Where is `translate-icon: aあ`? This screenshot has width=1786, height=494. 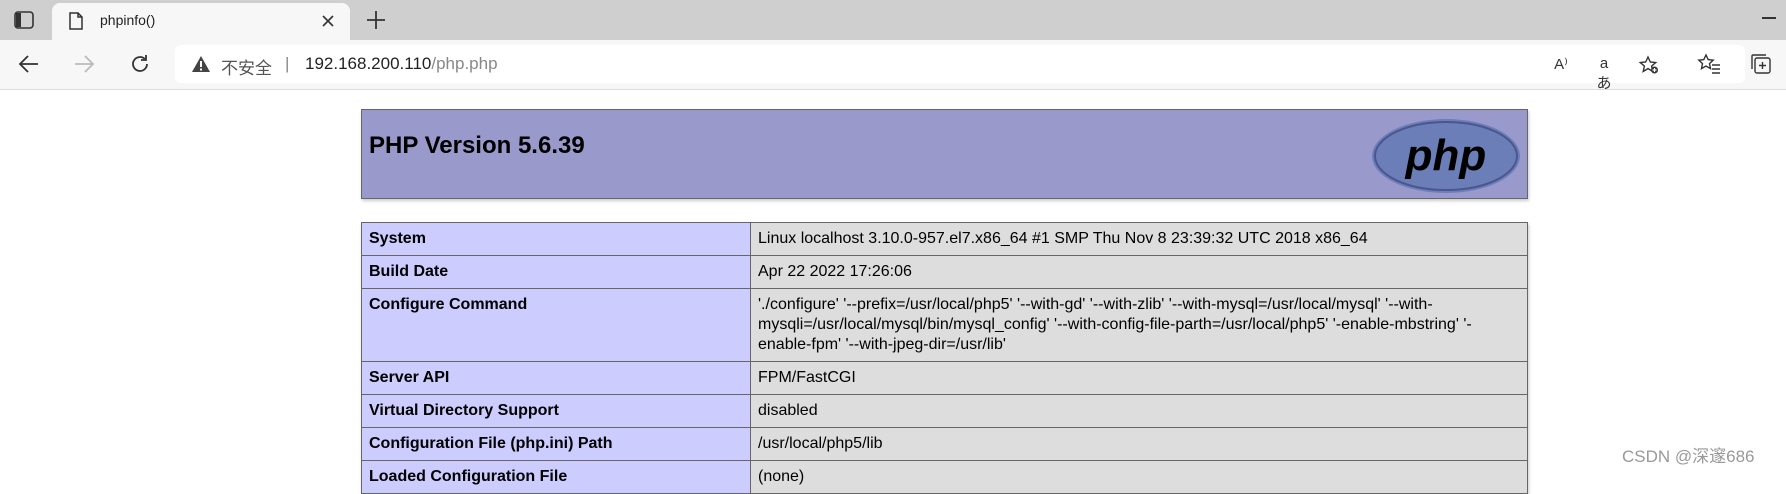 translate-icon: aあ is located at coordinates (1604, 73).